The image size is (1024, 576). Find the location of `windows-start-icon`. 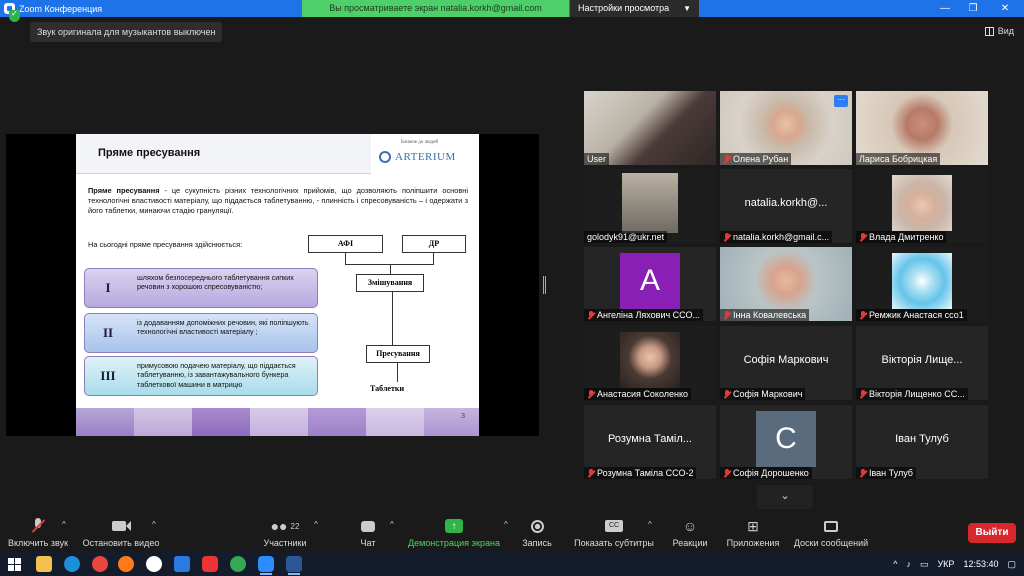

windows-start-icon is located at coordinates (14, 564).